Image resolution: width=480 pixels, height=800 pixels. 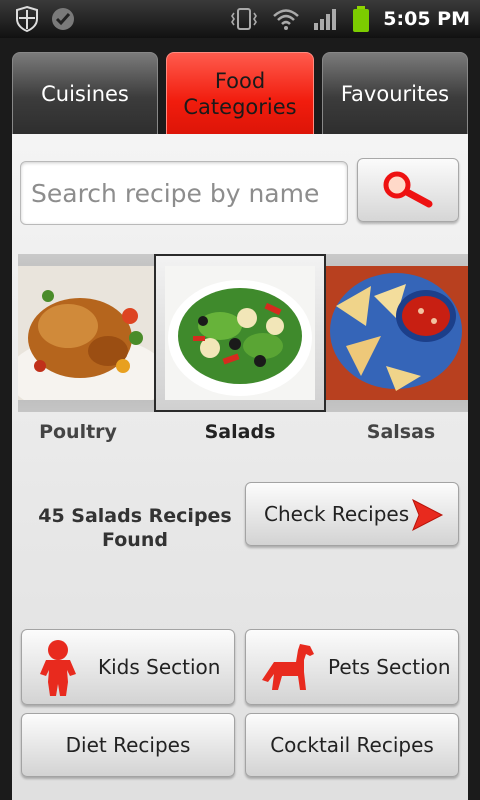 I want to click on tab-bar: Cuisines Food Categories Favourites, so click(x=240, y=86).